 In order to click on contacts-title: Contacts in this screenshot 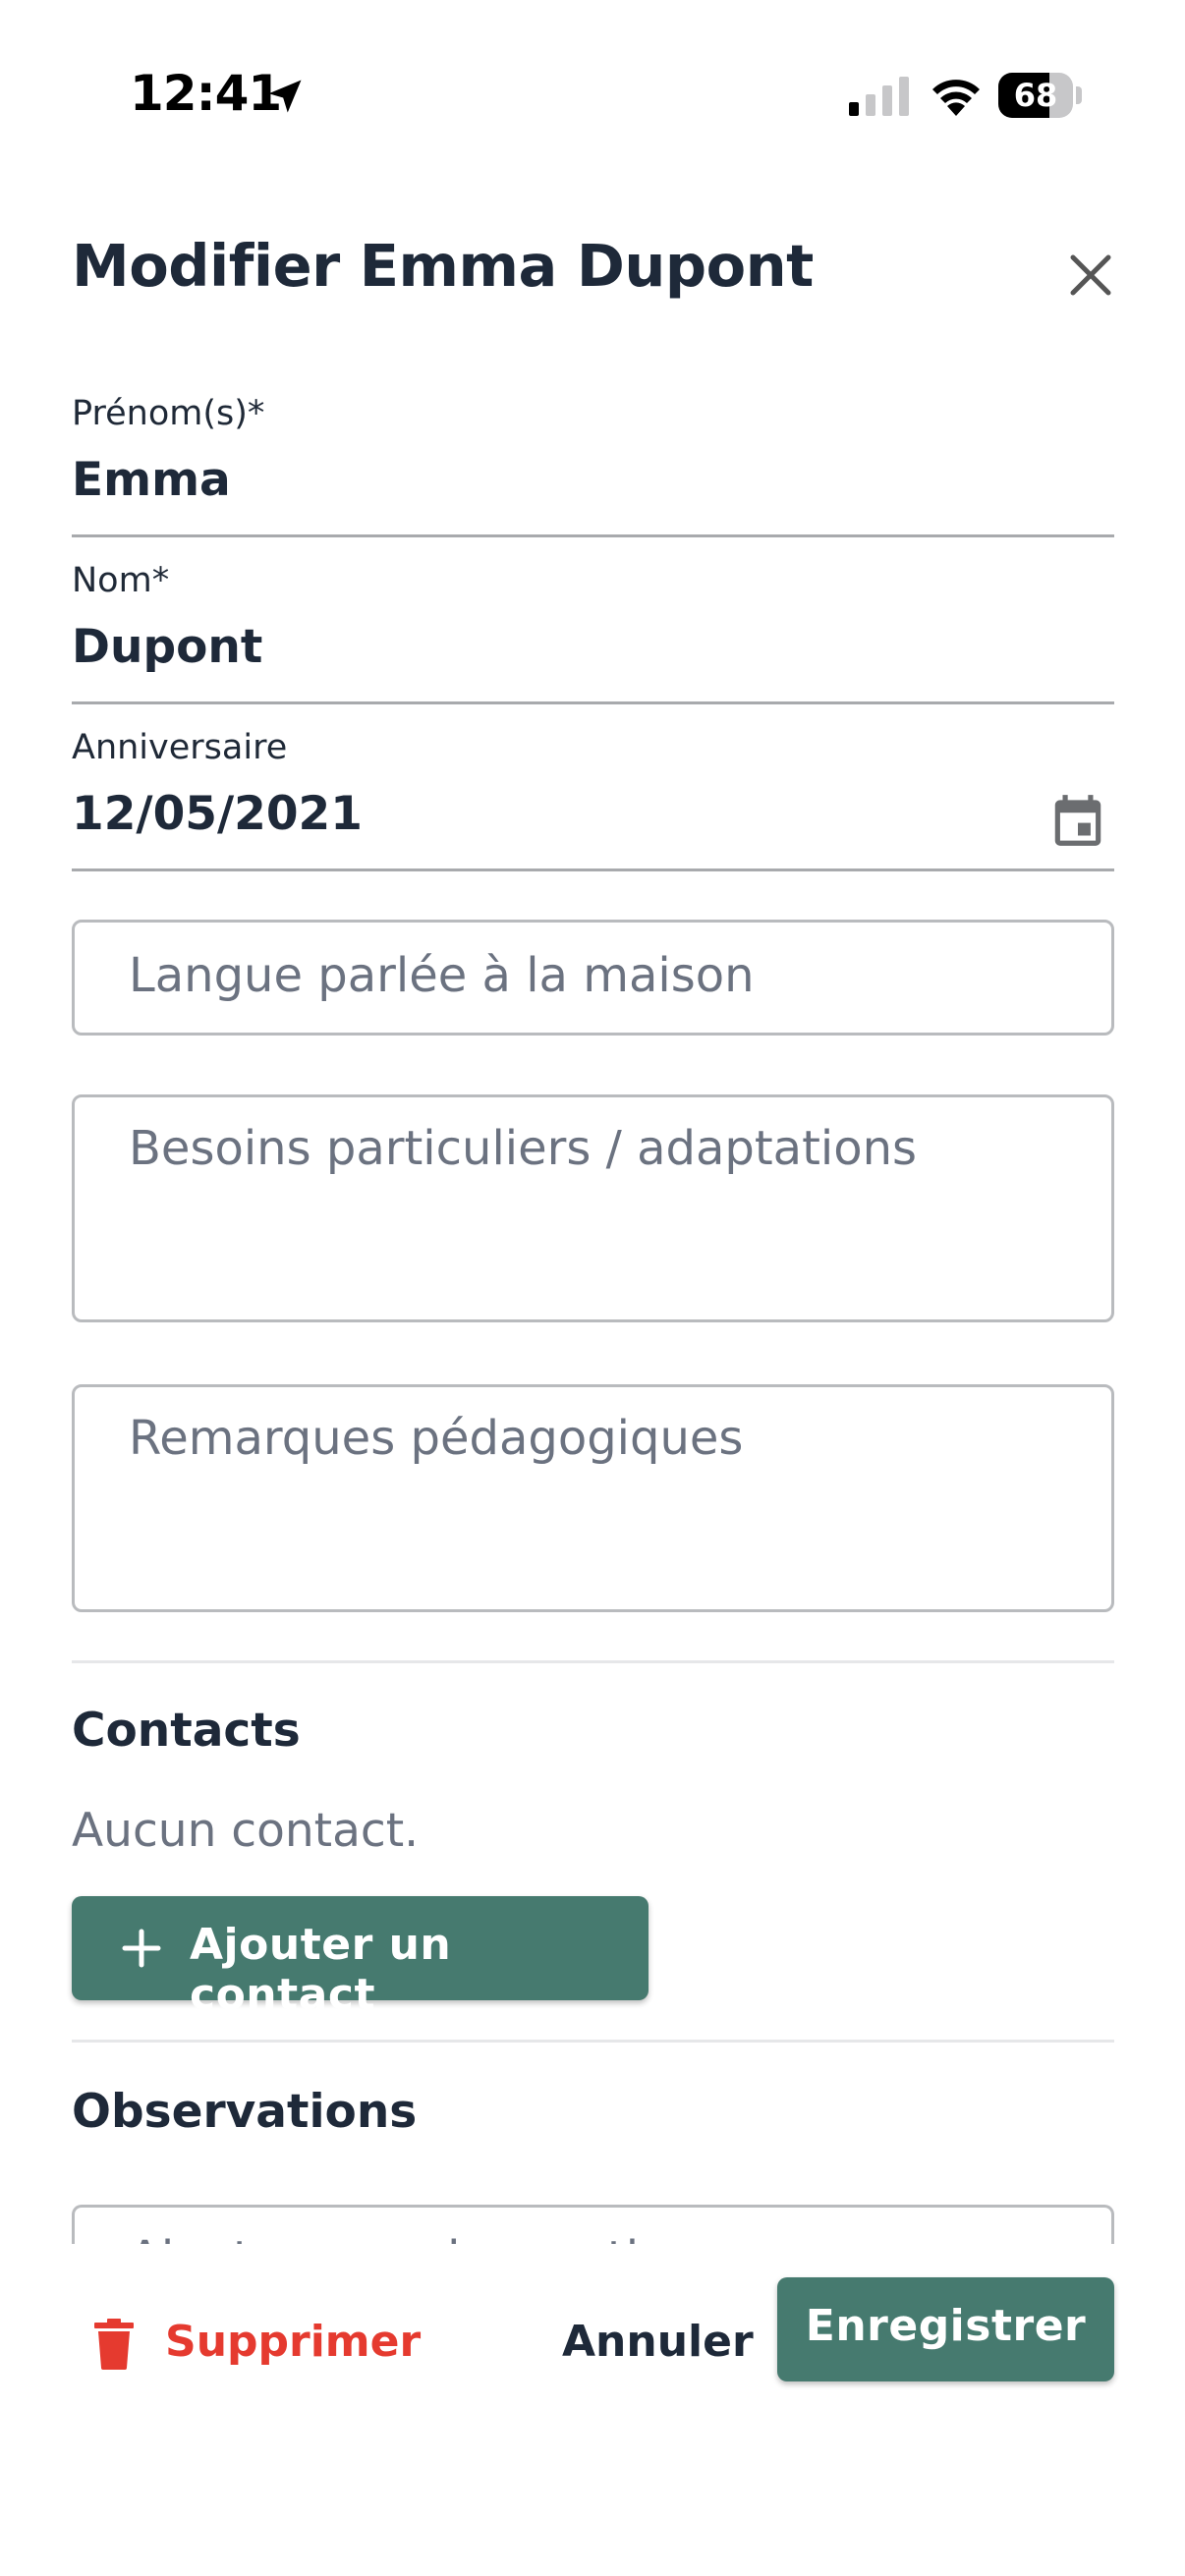, I will do `click(186, 1731)`.